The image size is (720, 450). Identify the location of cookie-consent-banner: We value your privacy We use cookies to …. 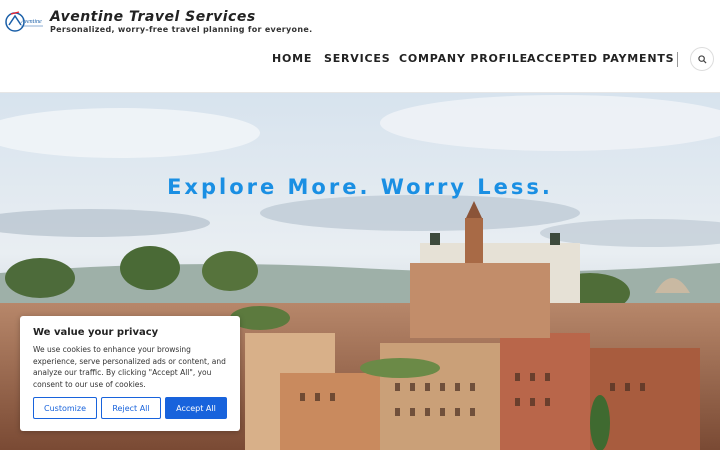
(130, 373).